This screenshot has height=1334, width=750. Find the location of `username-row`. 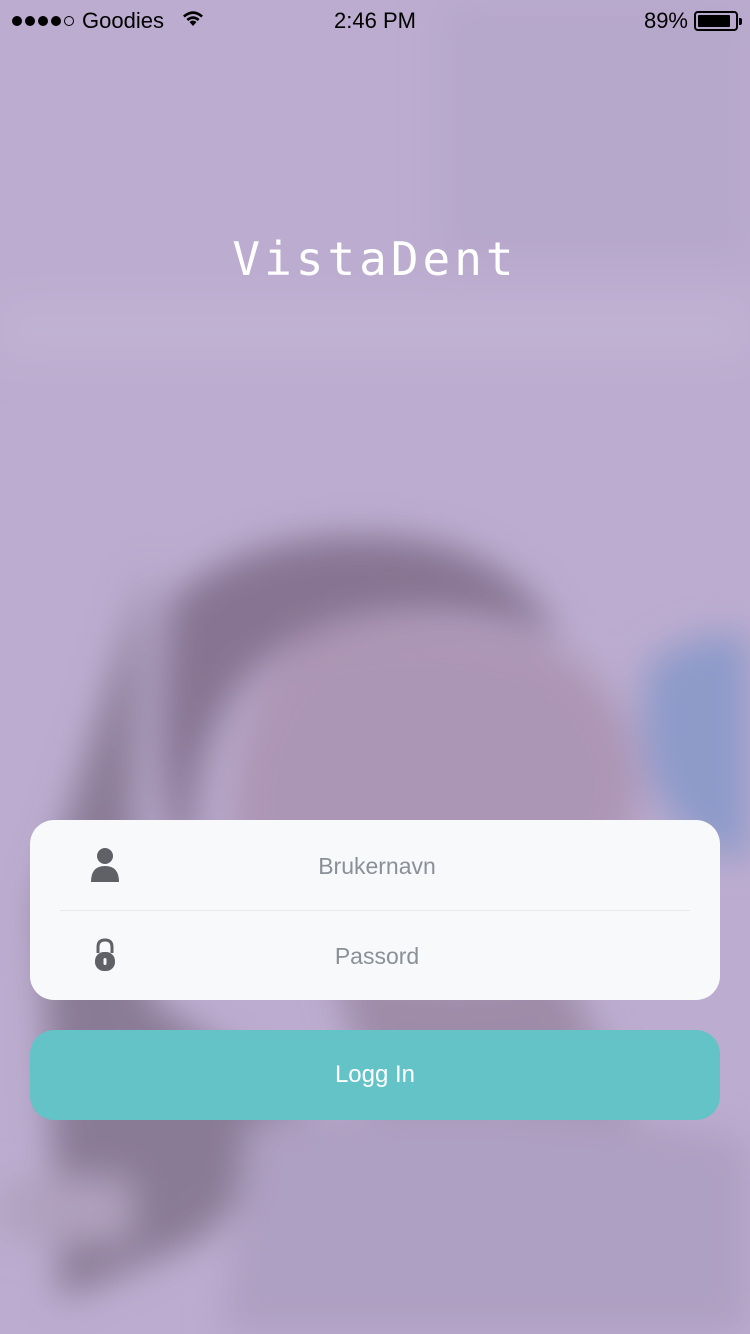

username-row is located at coordinates (375, 865).